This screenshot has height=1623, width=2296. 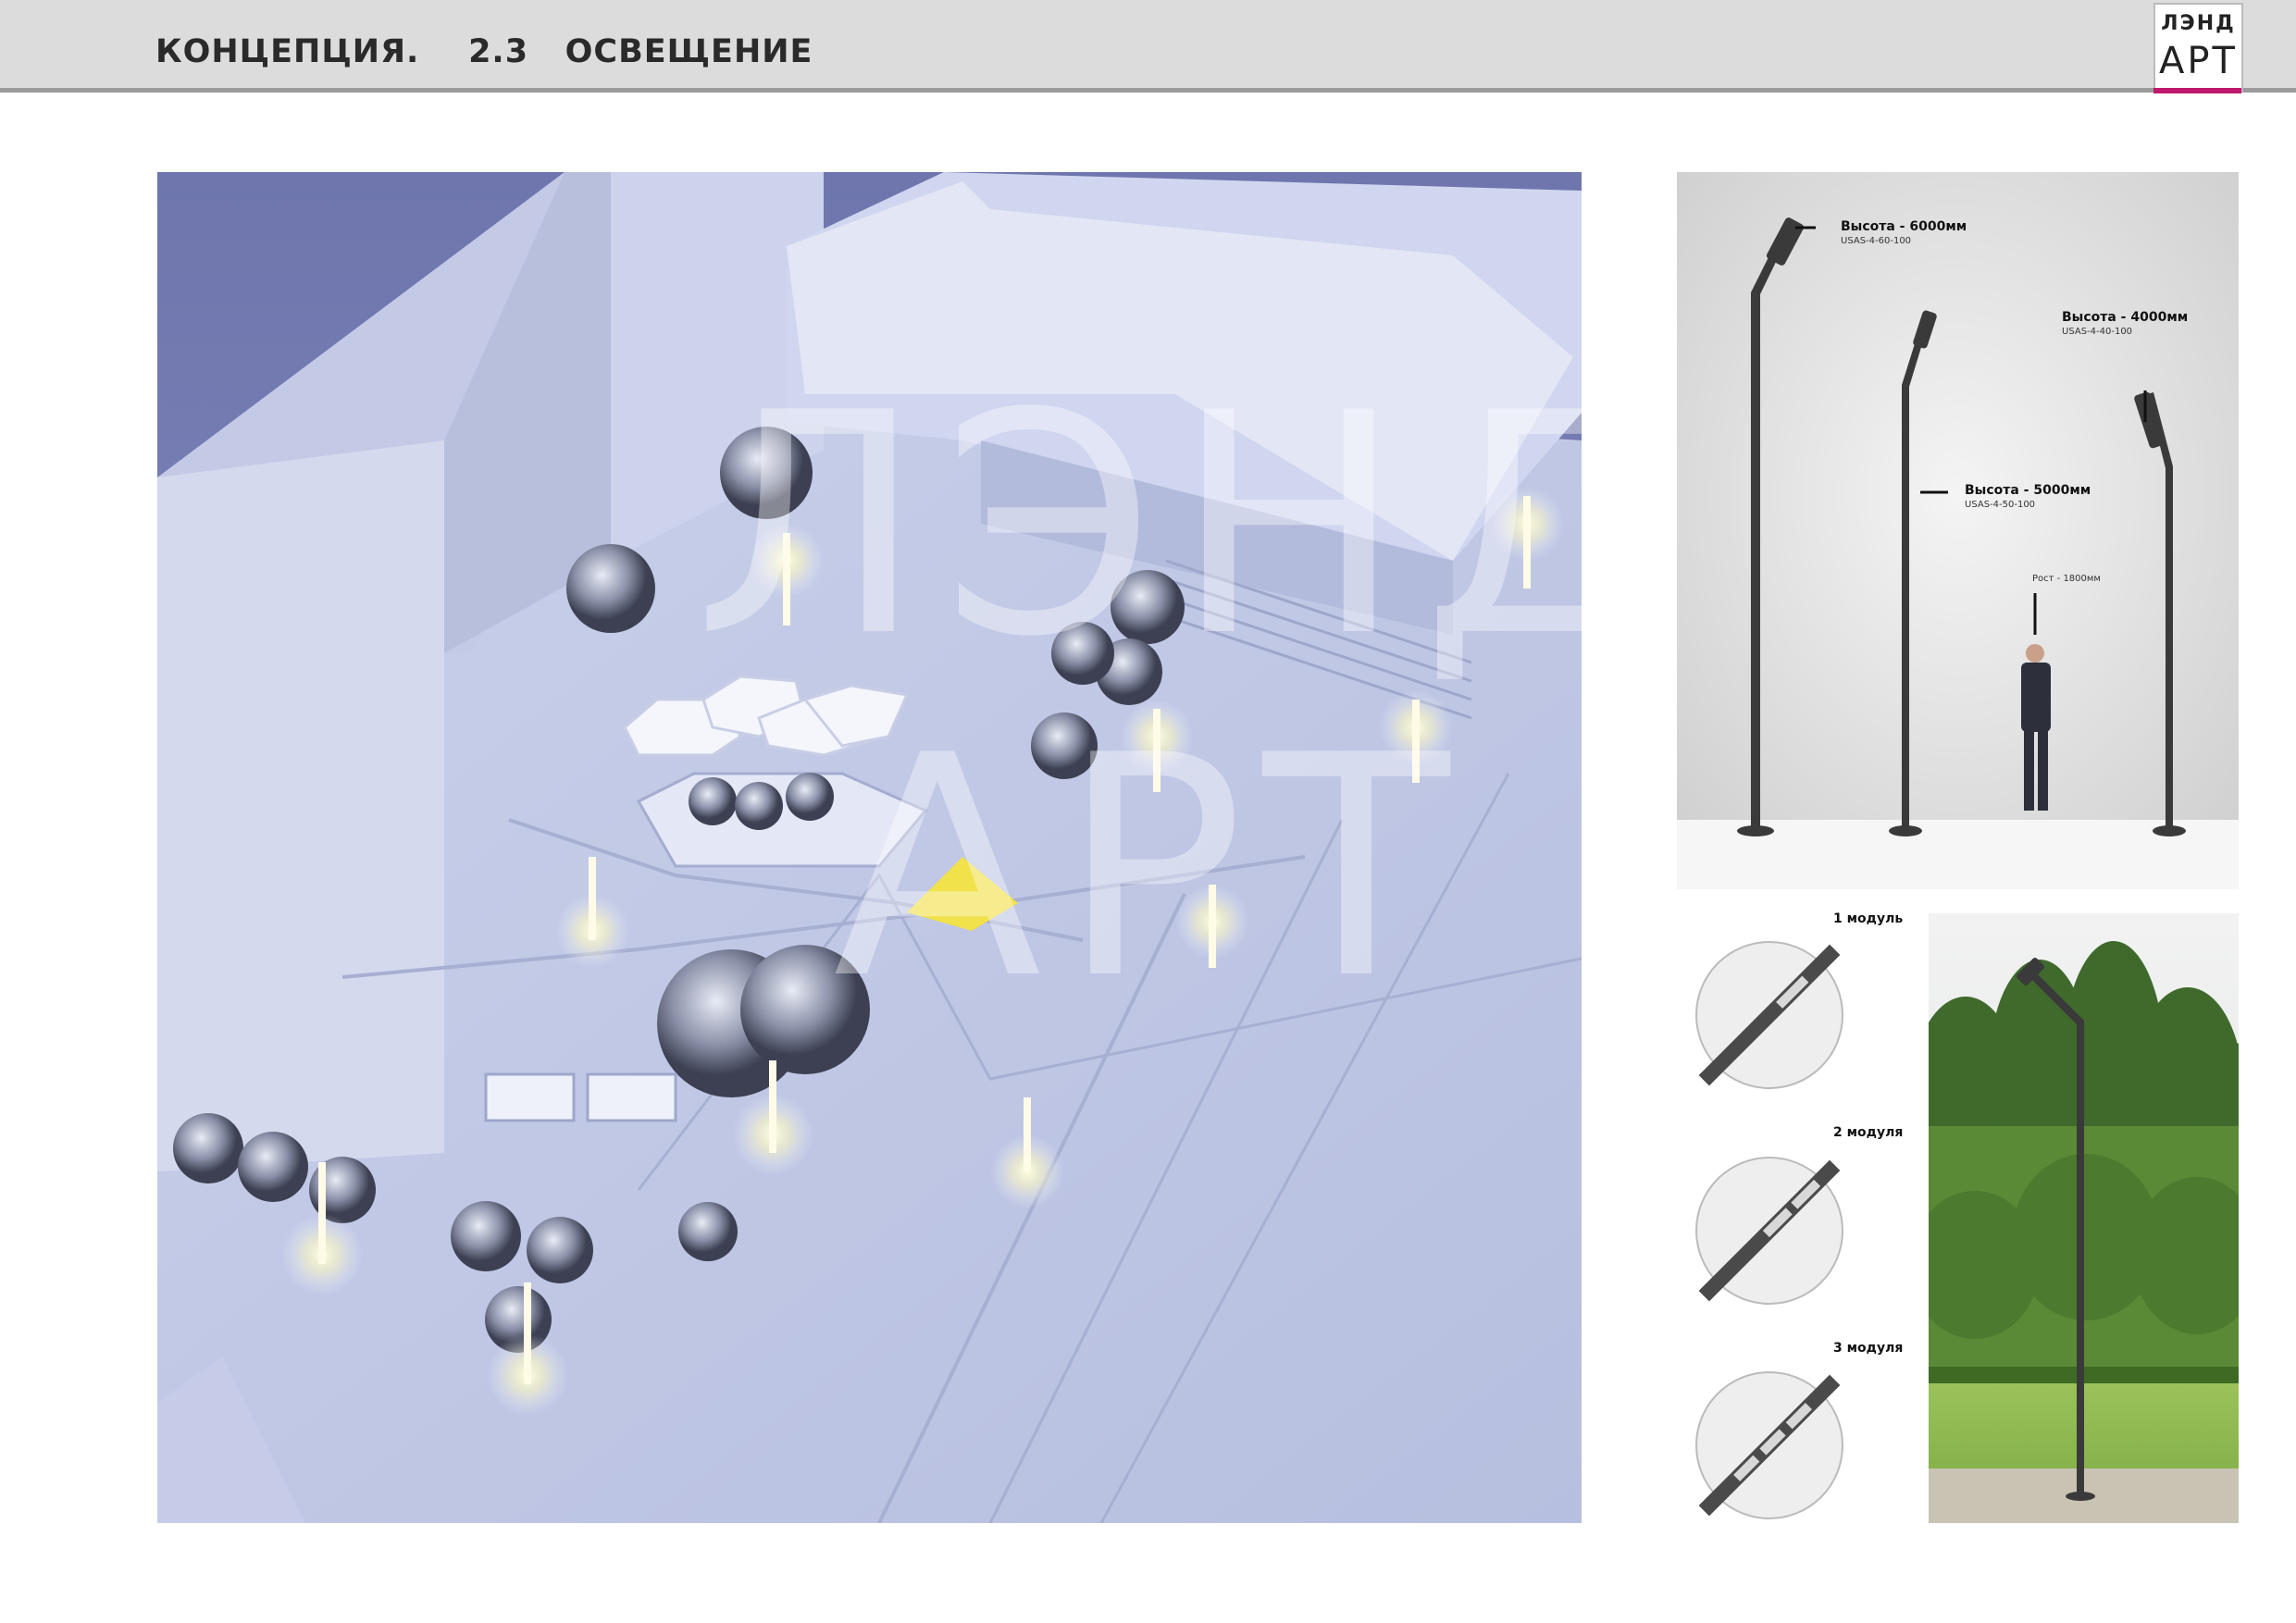 I want to click on pole-code-4000: USAS-4-40-100, so click(x=2098, y=332).